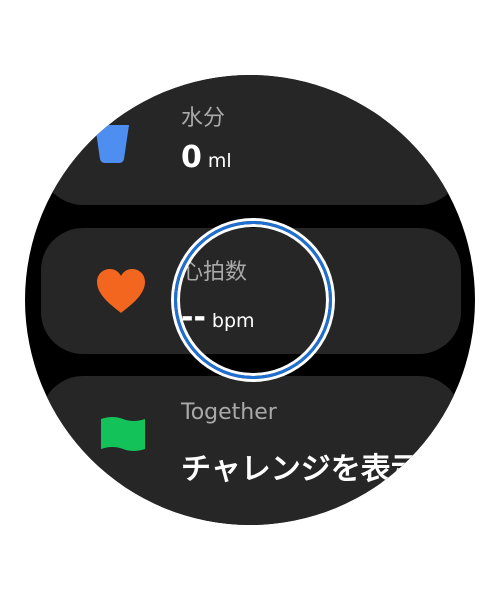  What do you see at coordinates (123, 434) in the screenshot?
I see `flag-icon` at bounding box center [123, 434].